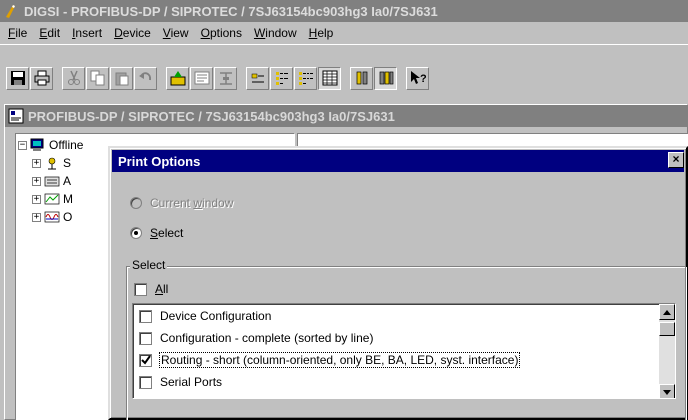 Image resolution: width=688 pixels, height=420 pixels. I want to click on tree-item: + S, so click(51, 163).